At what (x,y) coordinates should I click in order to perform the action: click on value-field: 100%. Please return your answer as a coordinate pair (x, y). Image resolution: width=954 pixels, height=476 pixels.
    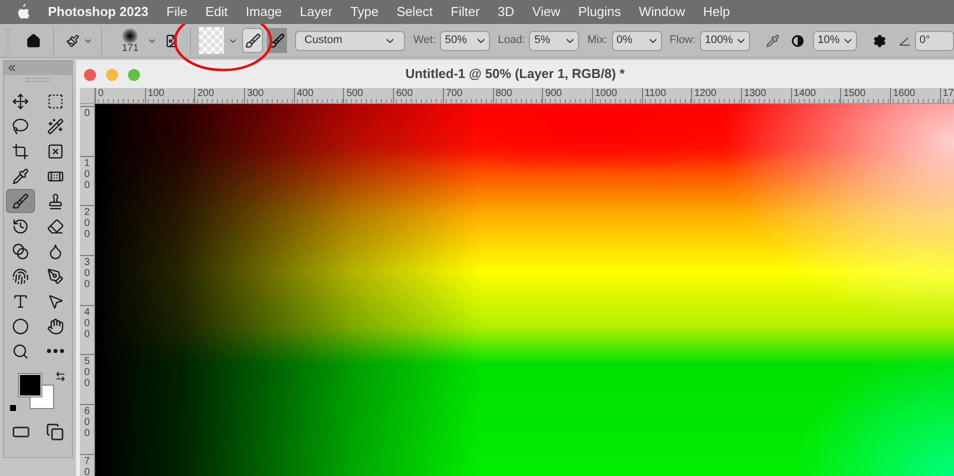
    Looking at the image, I should click on (725, 40).